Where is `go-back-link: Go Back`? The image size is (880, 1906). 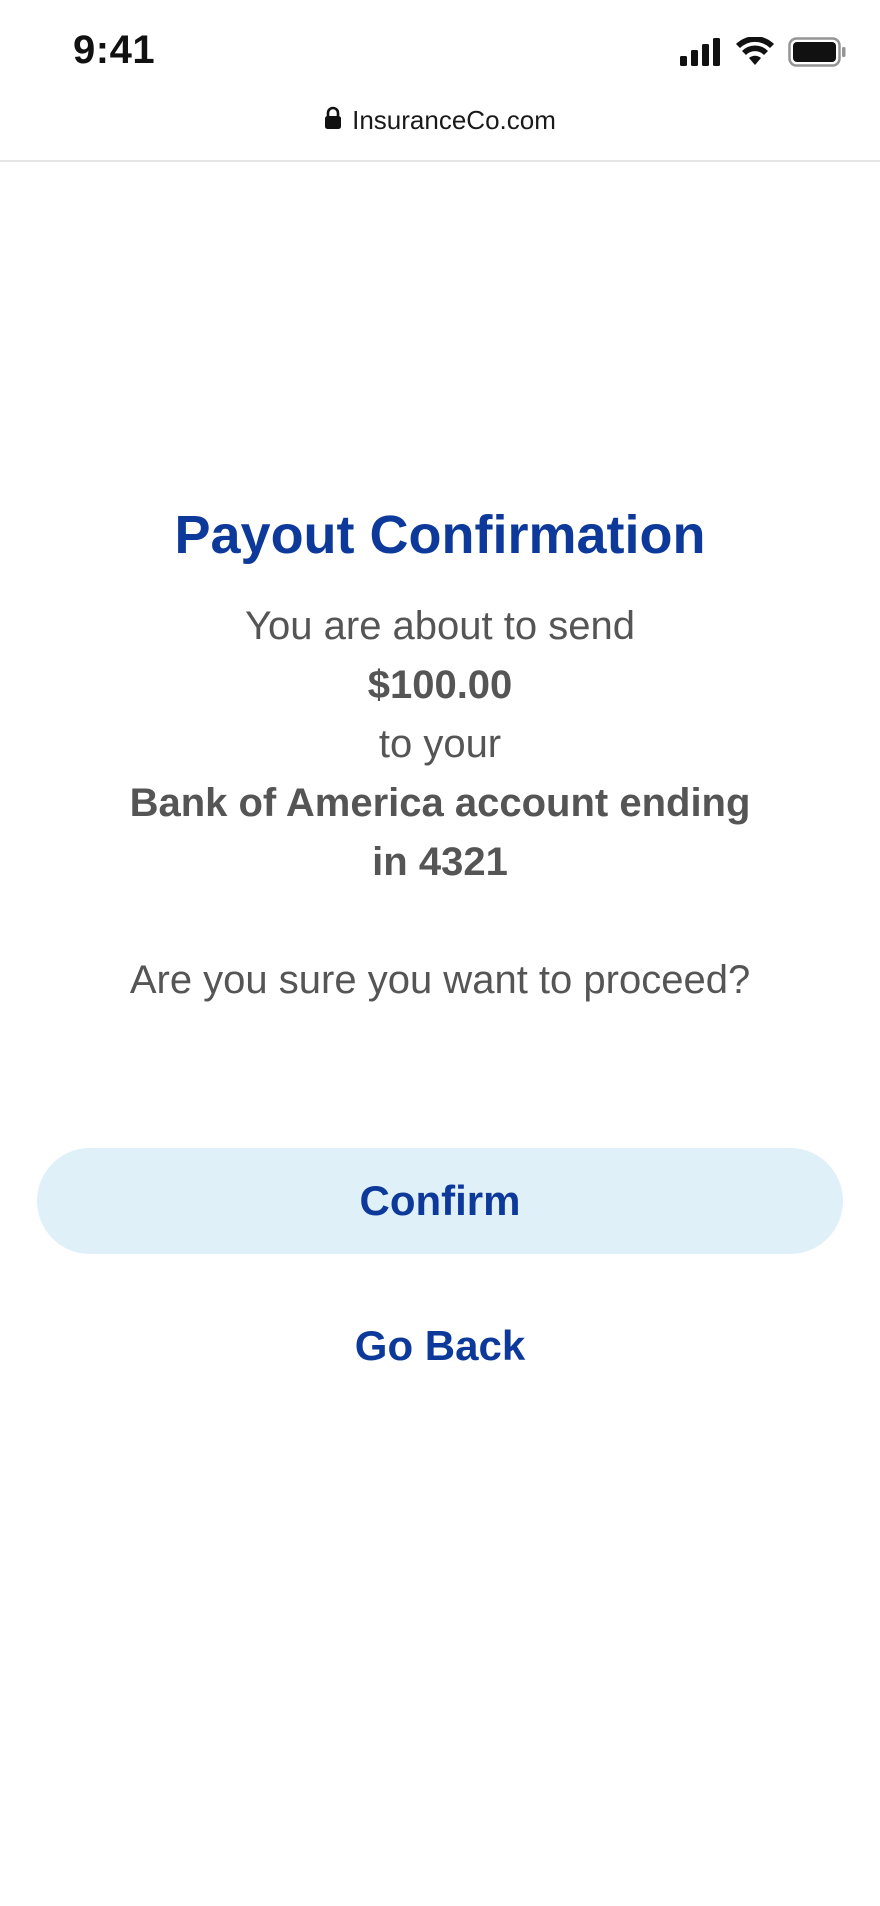 go-back-link: Go Back is located at coordinates (440, 1346).